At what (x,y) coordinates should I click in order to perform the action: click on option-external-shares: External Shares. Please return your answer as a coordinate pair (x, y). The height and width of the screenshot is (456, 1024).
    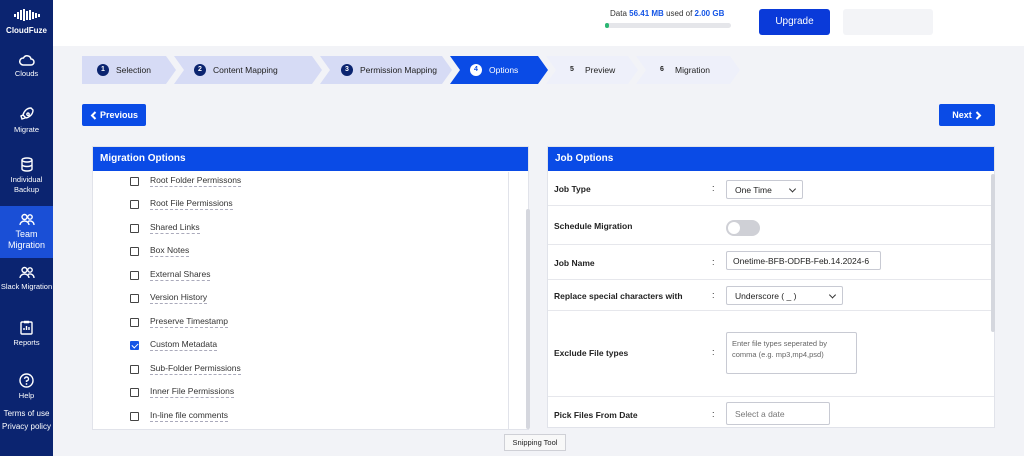
    Looking at the image, I should click on (170, 275).